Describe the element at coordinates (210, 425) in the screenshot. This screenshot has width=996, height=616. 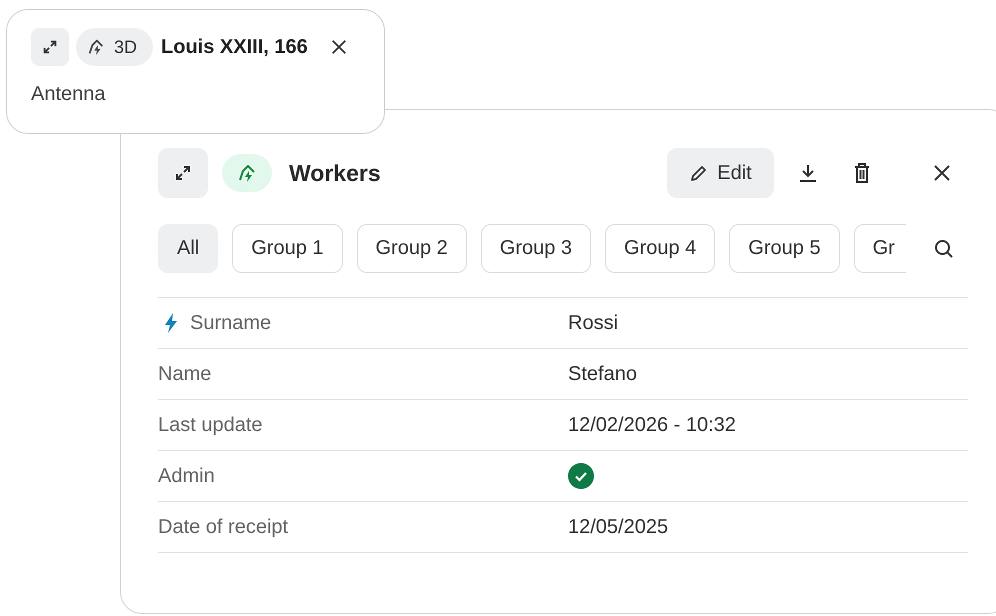
I see `field-label: Last update` at that location.